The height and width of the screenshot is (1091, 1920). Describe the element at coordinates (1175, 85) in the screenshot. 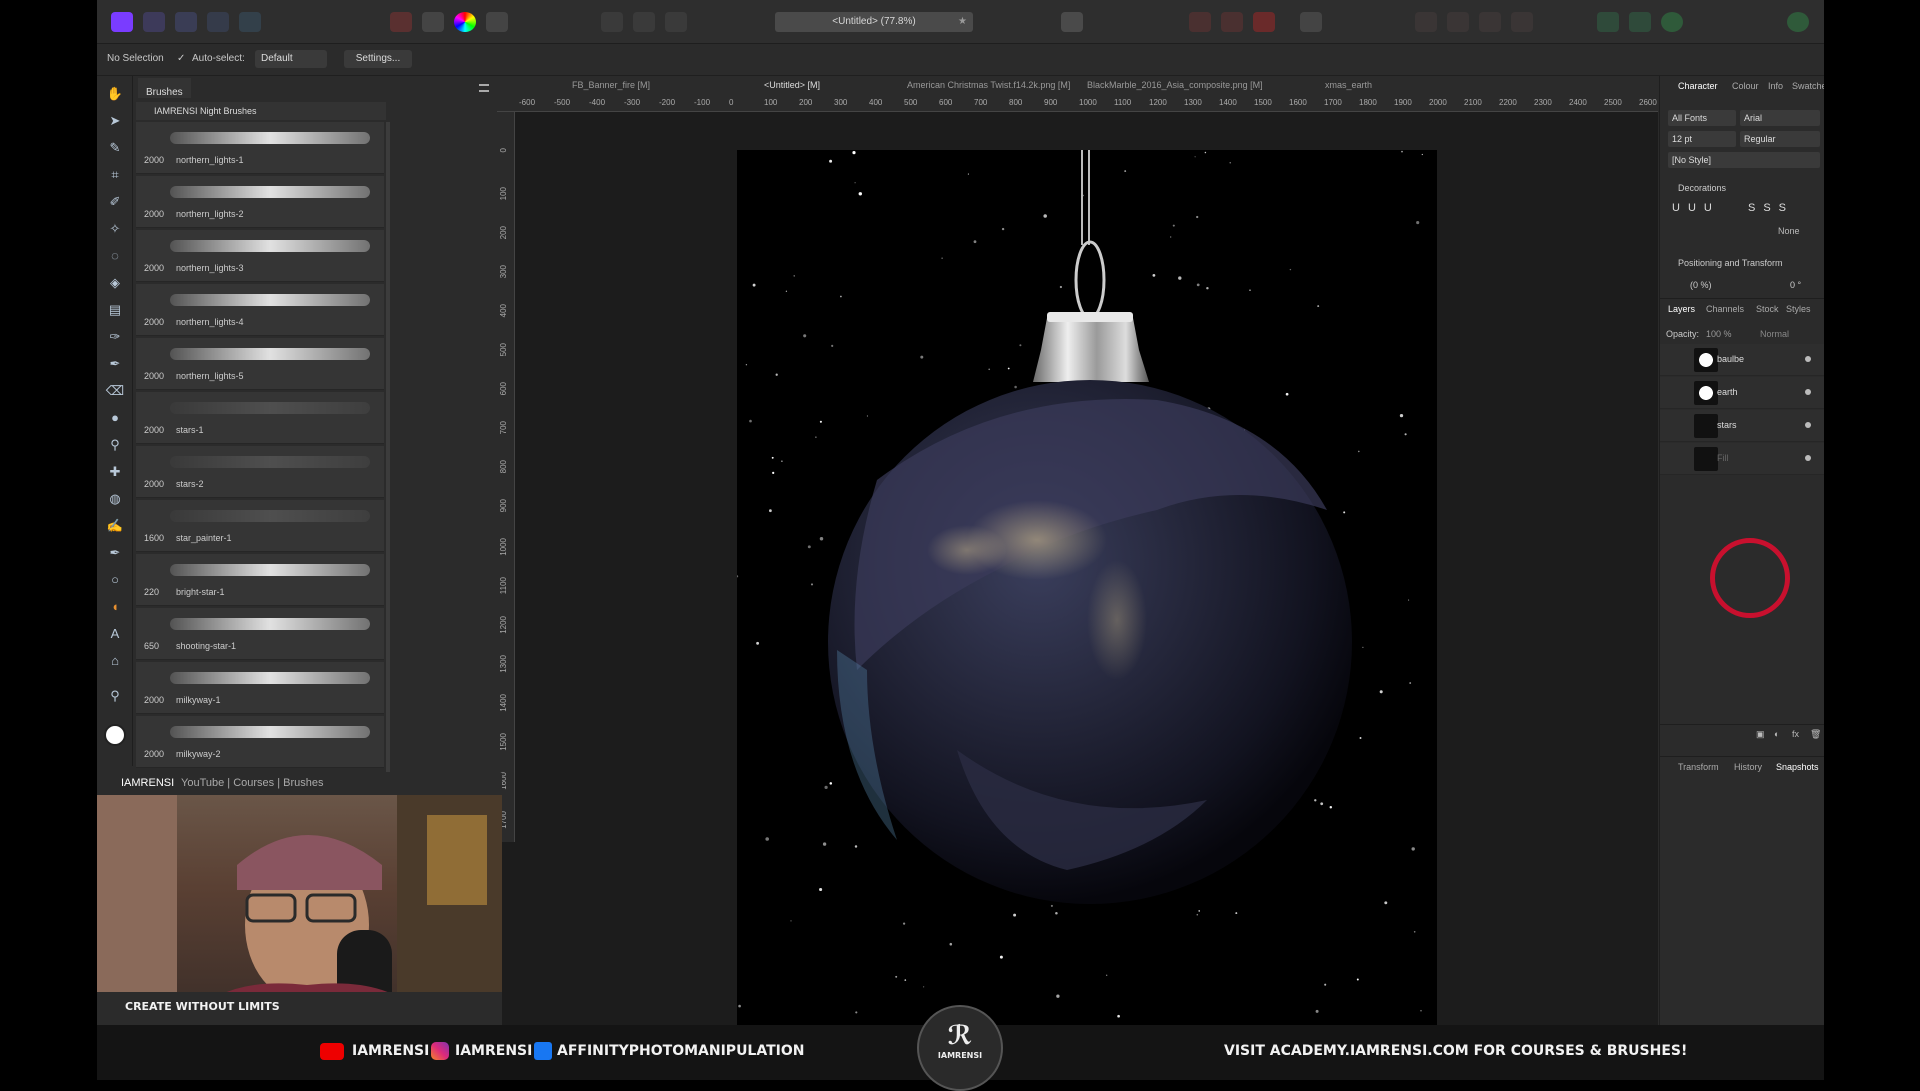

I see `doc-tab-4: BlackMarble_2016_Asia_composite.png [M]` at that location.